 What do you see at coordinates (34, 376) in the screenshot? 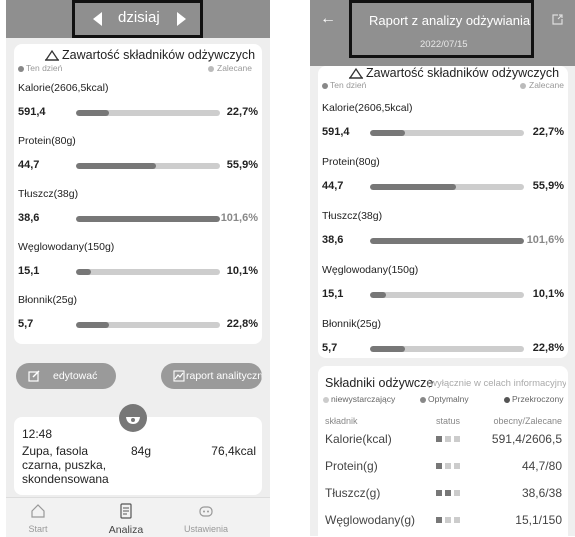
I see `edit-icon` at bounding box center [34, 376].